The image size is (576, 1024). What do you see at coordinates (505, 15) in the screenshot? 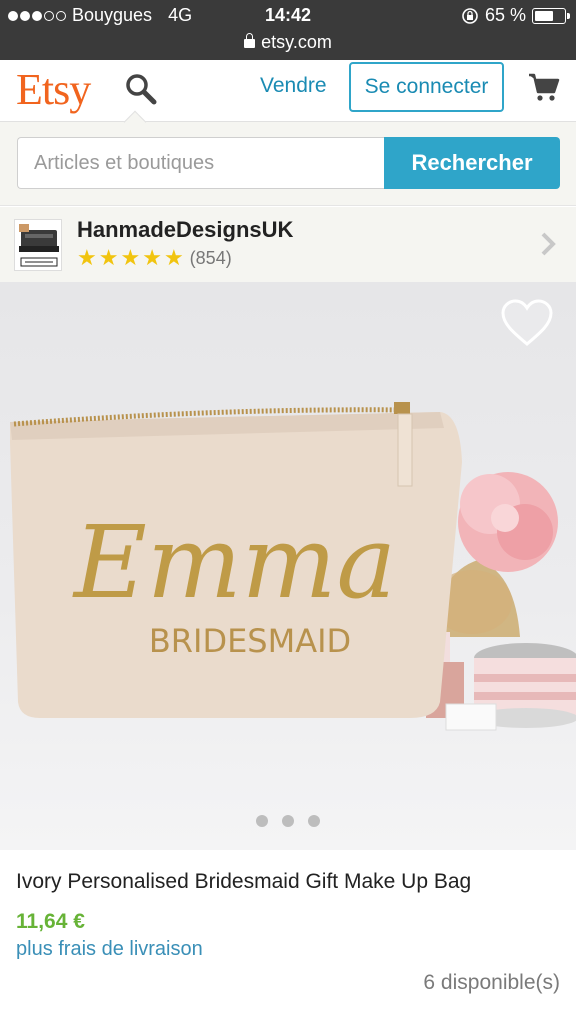
I see `battery-percent: 65 %` at bounding box center [505, 15].